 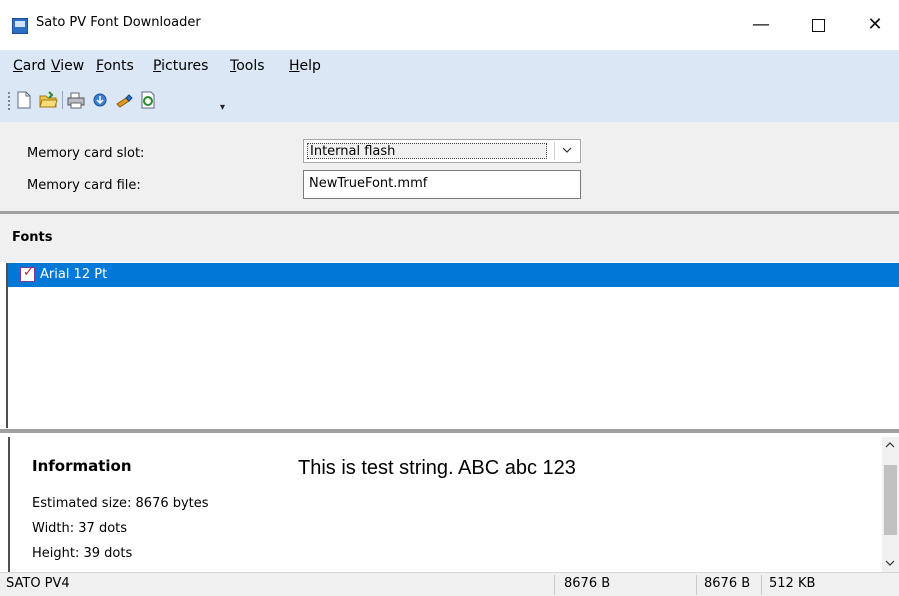 What do you see at coordinates (437, 468) in the screenshot?
I see `test-string-preview: This is test string. ABC abc 123` at bounding box center [437, 468].